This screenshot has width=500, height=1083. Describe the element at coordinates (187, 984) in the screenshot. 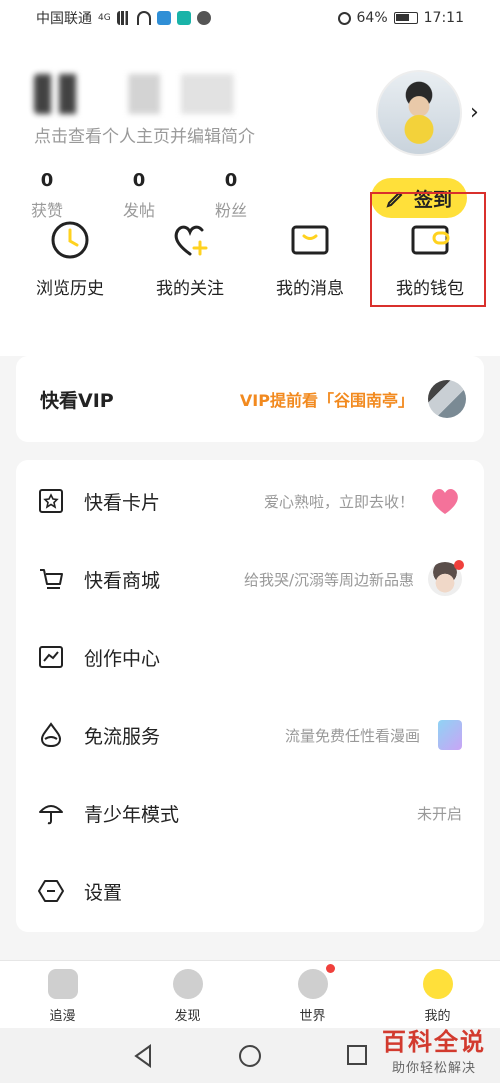

I see `compass-icon` at that location.